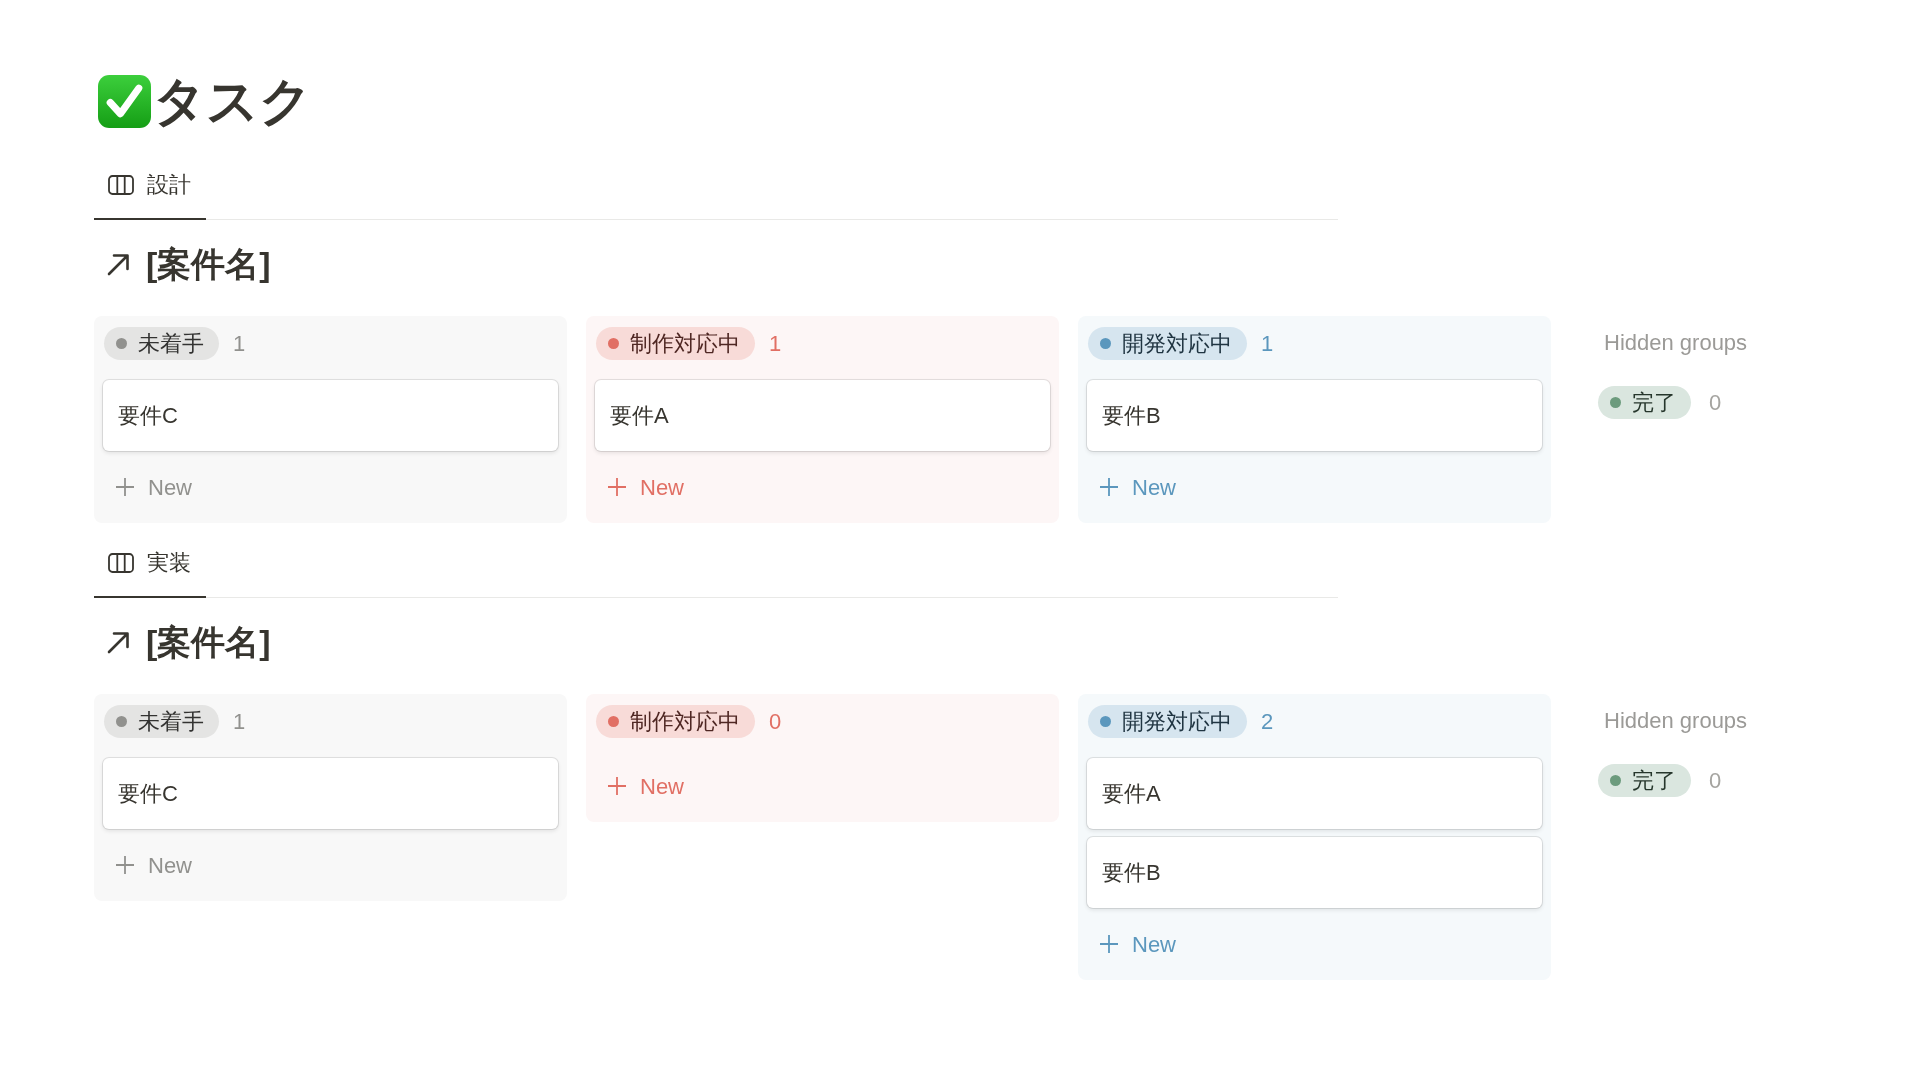  What do you see at coordinates (150, 192) in the screenshot?
I see `view-tab: 設計` at bounding box center [150, 192].